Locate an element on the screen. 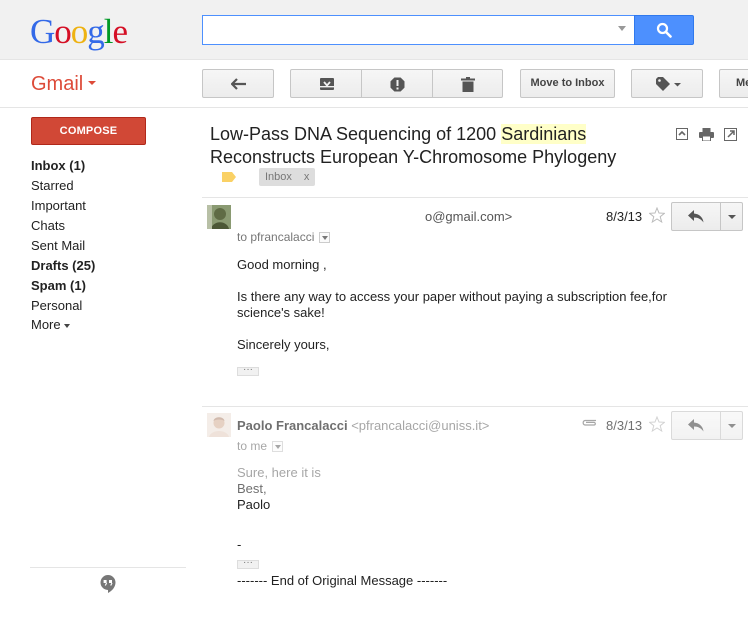 Image resolution: width=748 pixels, height=620 pixels. logo-letter: G is located at coordinates (42, 31).